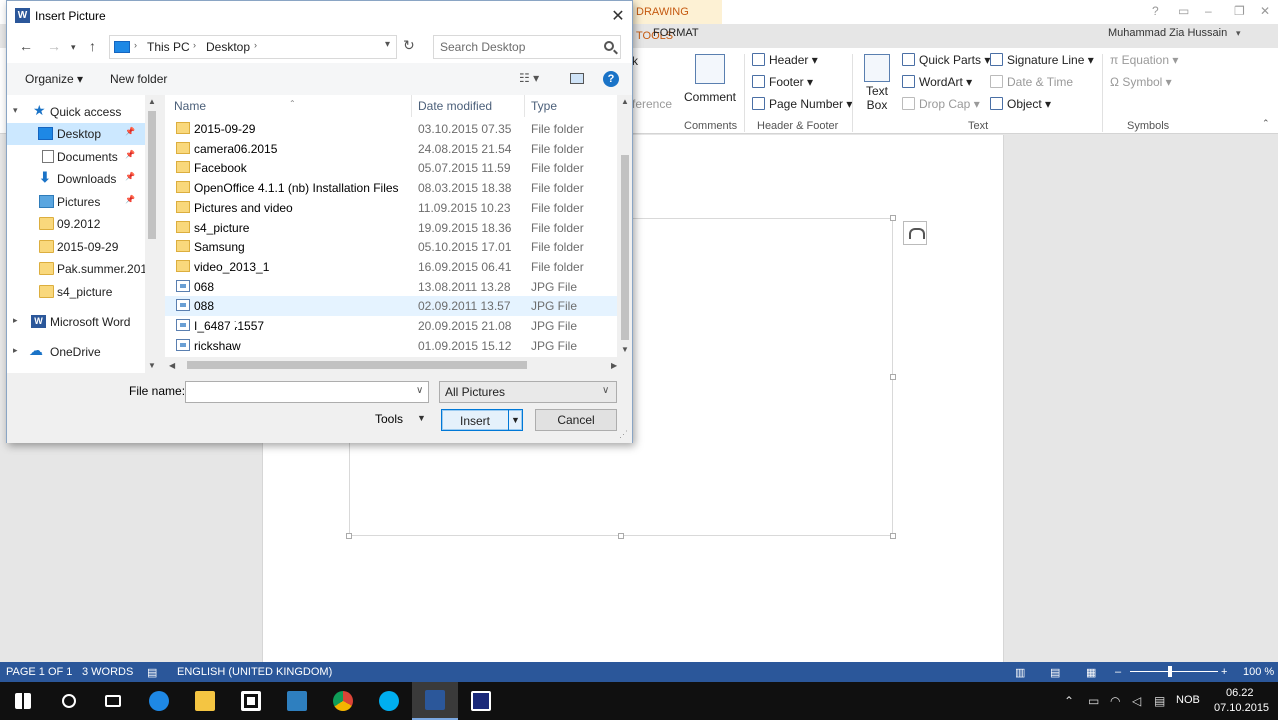  Describe the element at coordinates (1174, 671) in the screenshot. I see `zoom-slider-track` at that location.